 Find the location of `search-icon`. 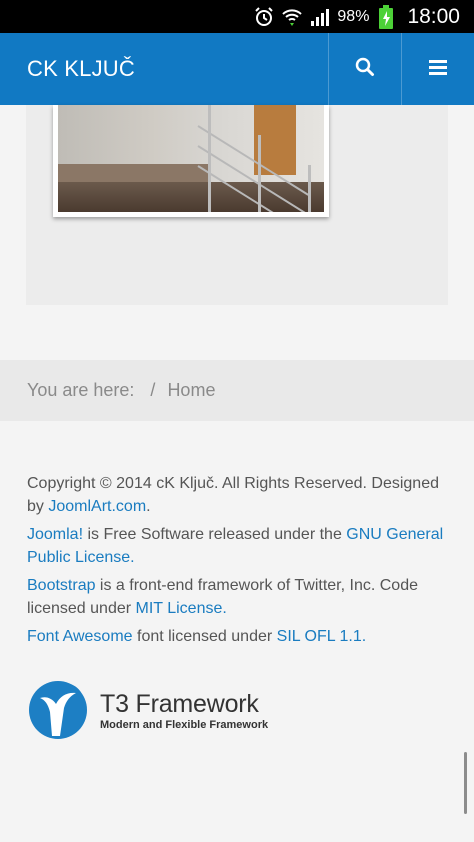

search-icon is located at coordinates (365, 69).